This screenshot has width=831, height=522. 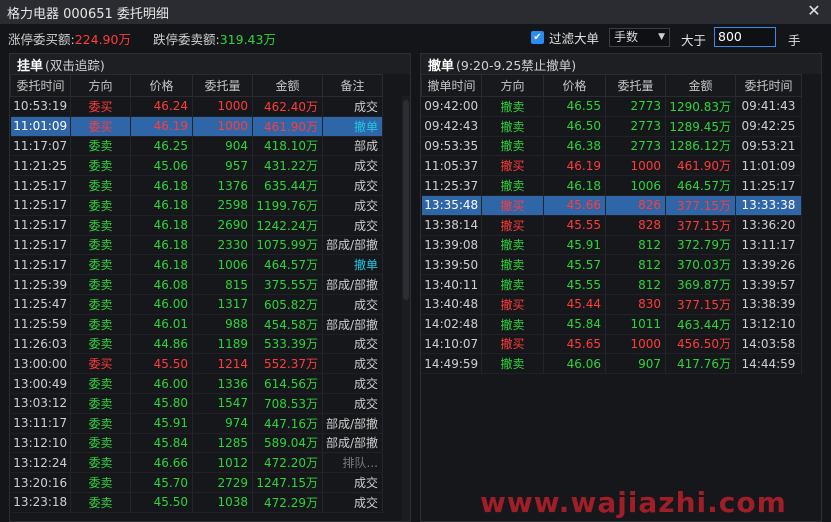 What do you see at coordinates (196, 383) in the screenshot?
I see `table-row: 13:00:49 委卖 46.00 1336 614.56万 成交` at bounding box center [196, 383].